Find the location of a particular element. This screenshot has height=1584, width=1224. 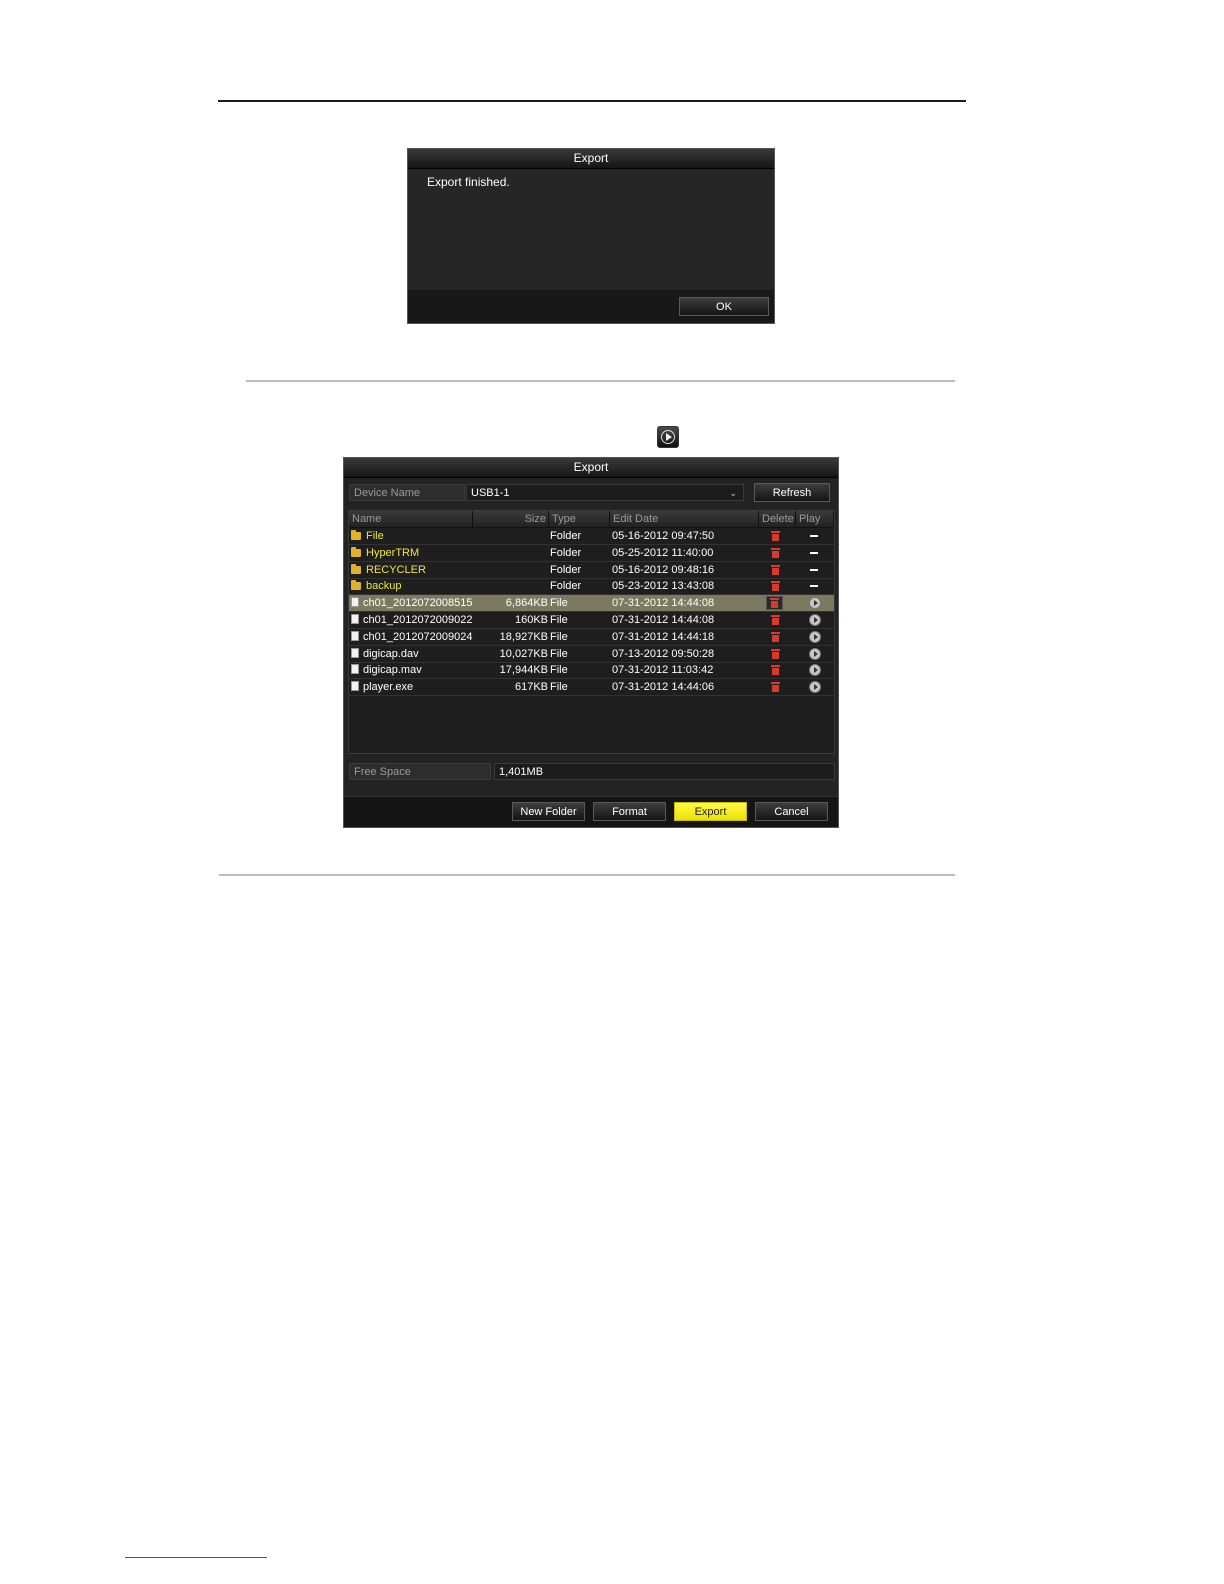

table-row: backup Folder 05-23-2012 13:43:08 is located at coordinates (591, 587).